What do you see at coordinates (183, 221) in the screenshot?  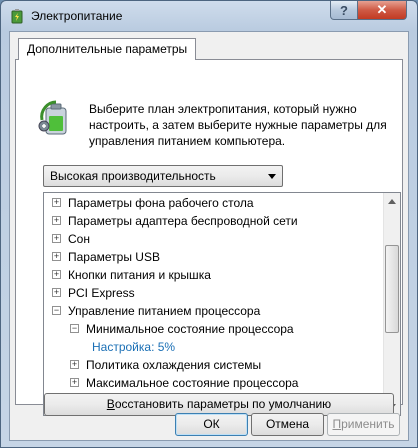 I see `tree-item-label: Параметры адаптера беспроводной сети` at bounding box center [183, 221].